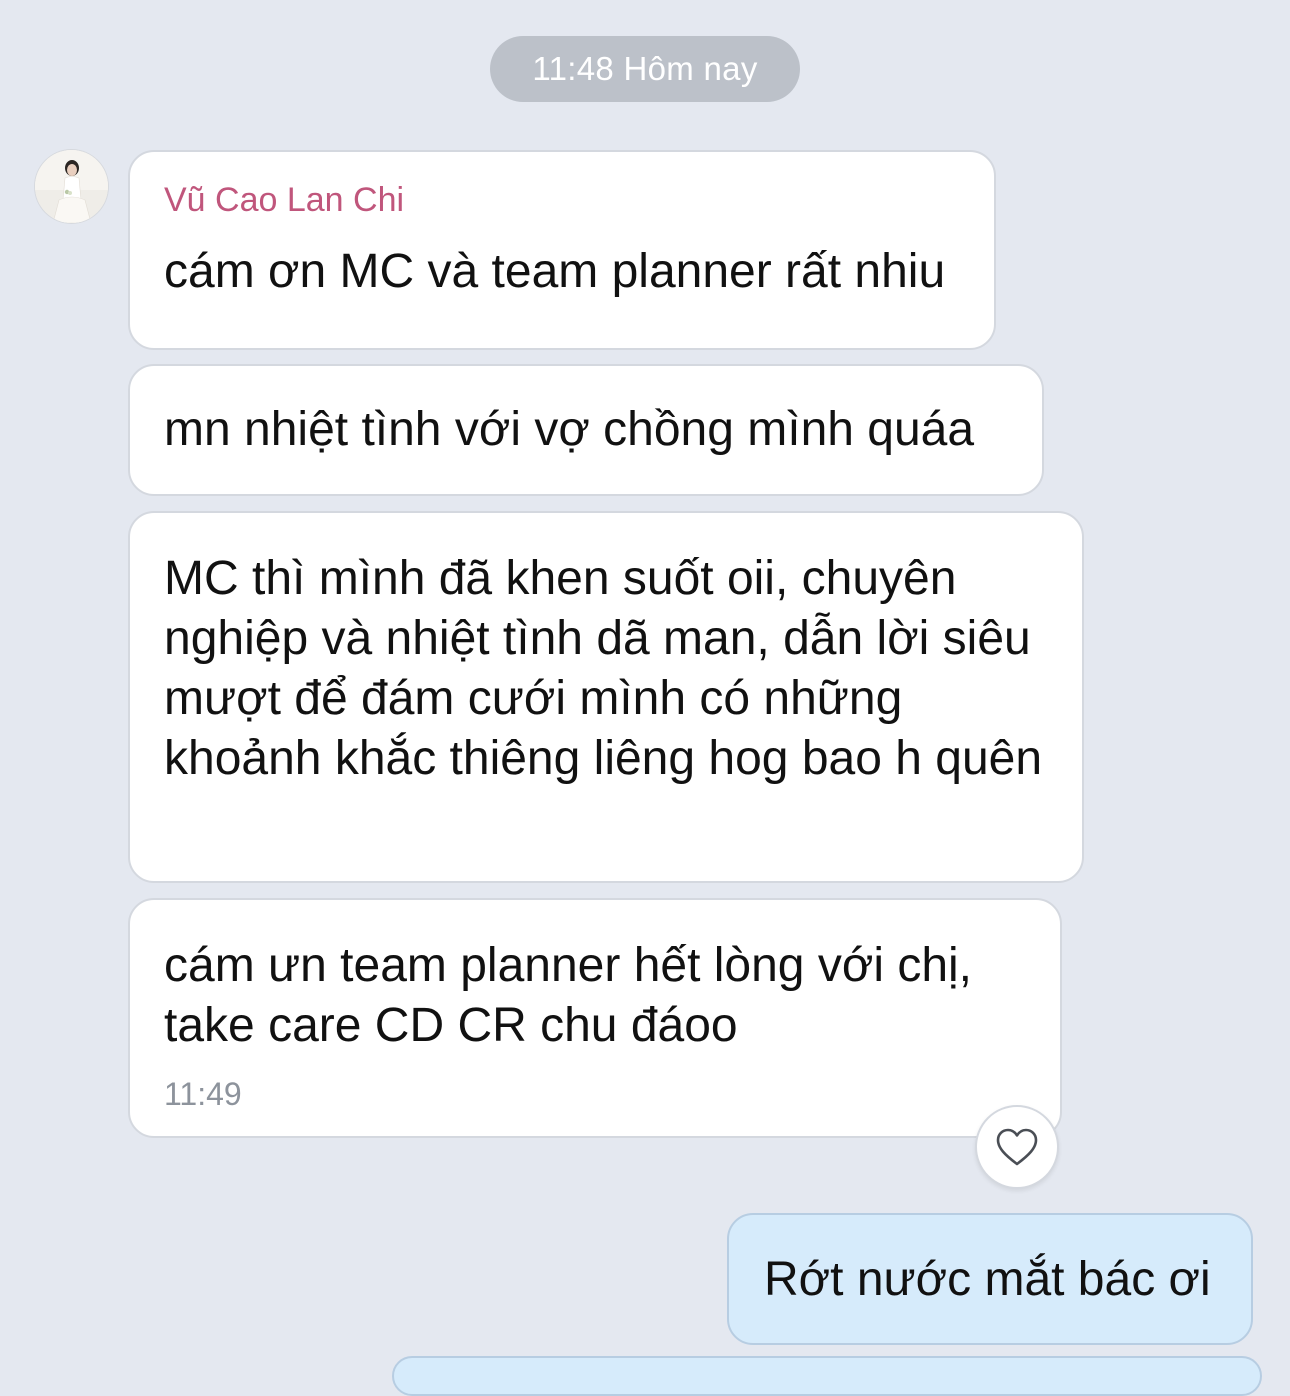 The image size is (1290, 1396). I want to click on message-text: cám ơn MC và team planner rất nhiu, so click(555, 271).